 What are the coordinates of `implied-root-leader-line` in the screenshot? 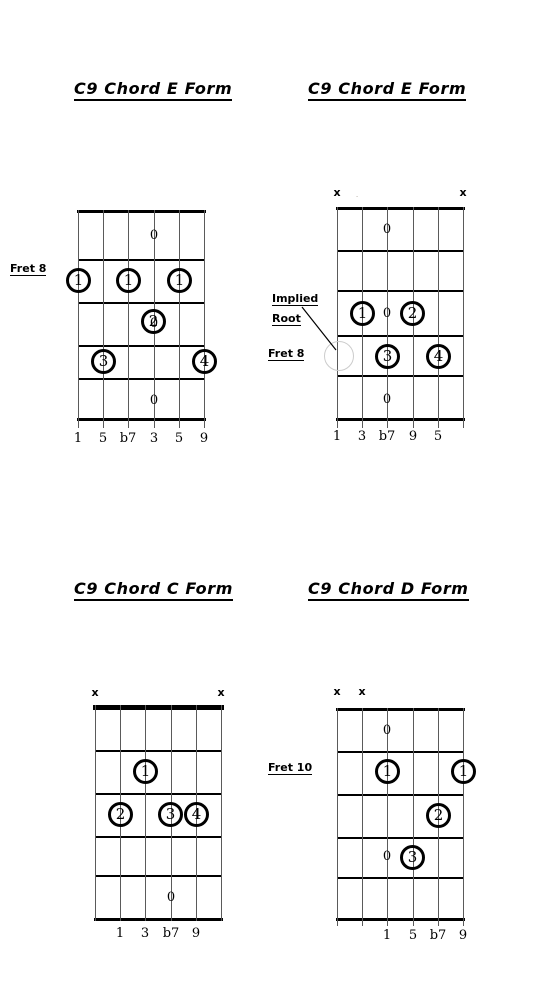 It's located at (319, 328).